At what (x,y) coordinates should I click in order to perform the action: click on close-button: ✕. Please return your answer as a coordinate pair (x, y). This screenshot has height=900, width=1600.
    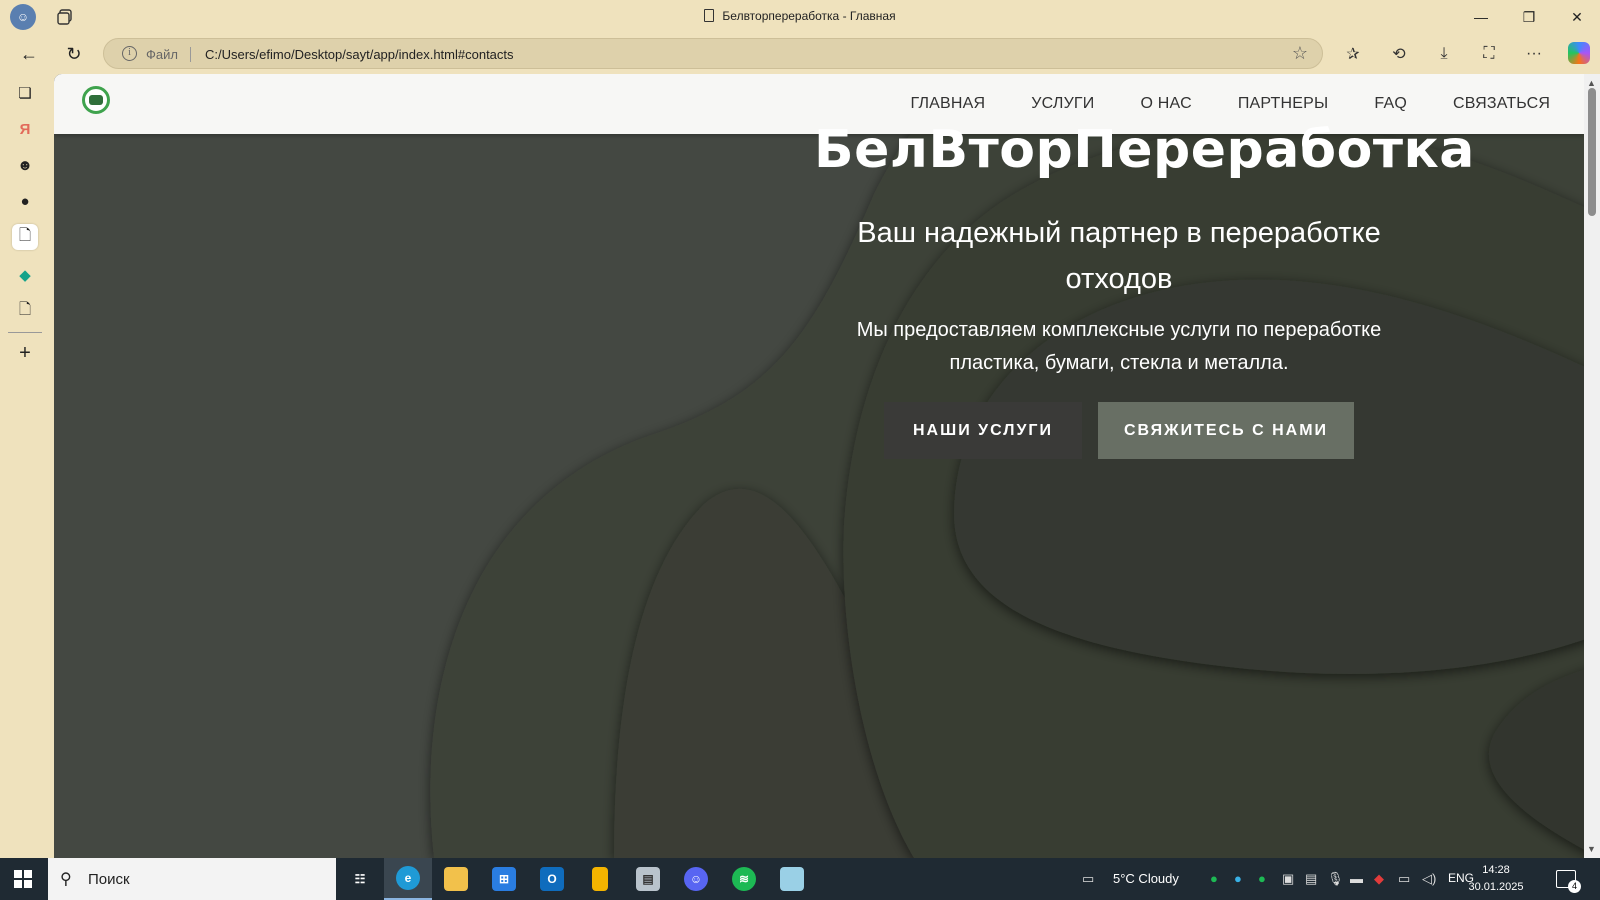
    Looking at the image, I should click on (1577, 17).